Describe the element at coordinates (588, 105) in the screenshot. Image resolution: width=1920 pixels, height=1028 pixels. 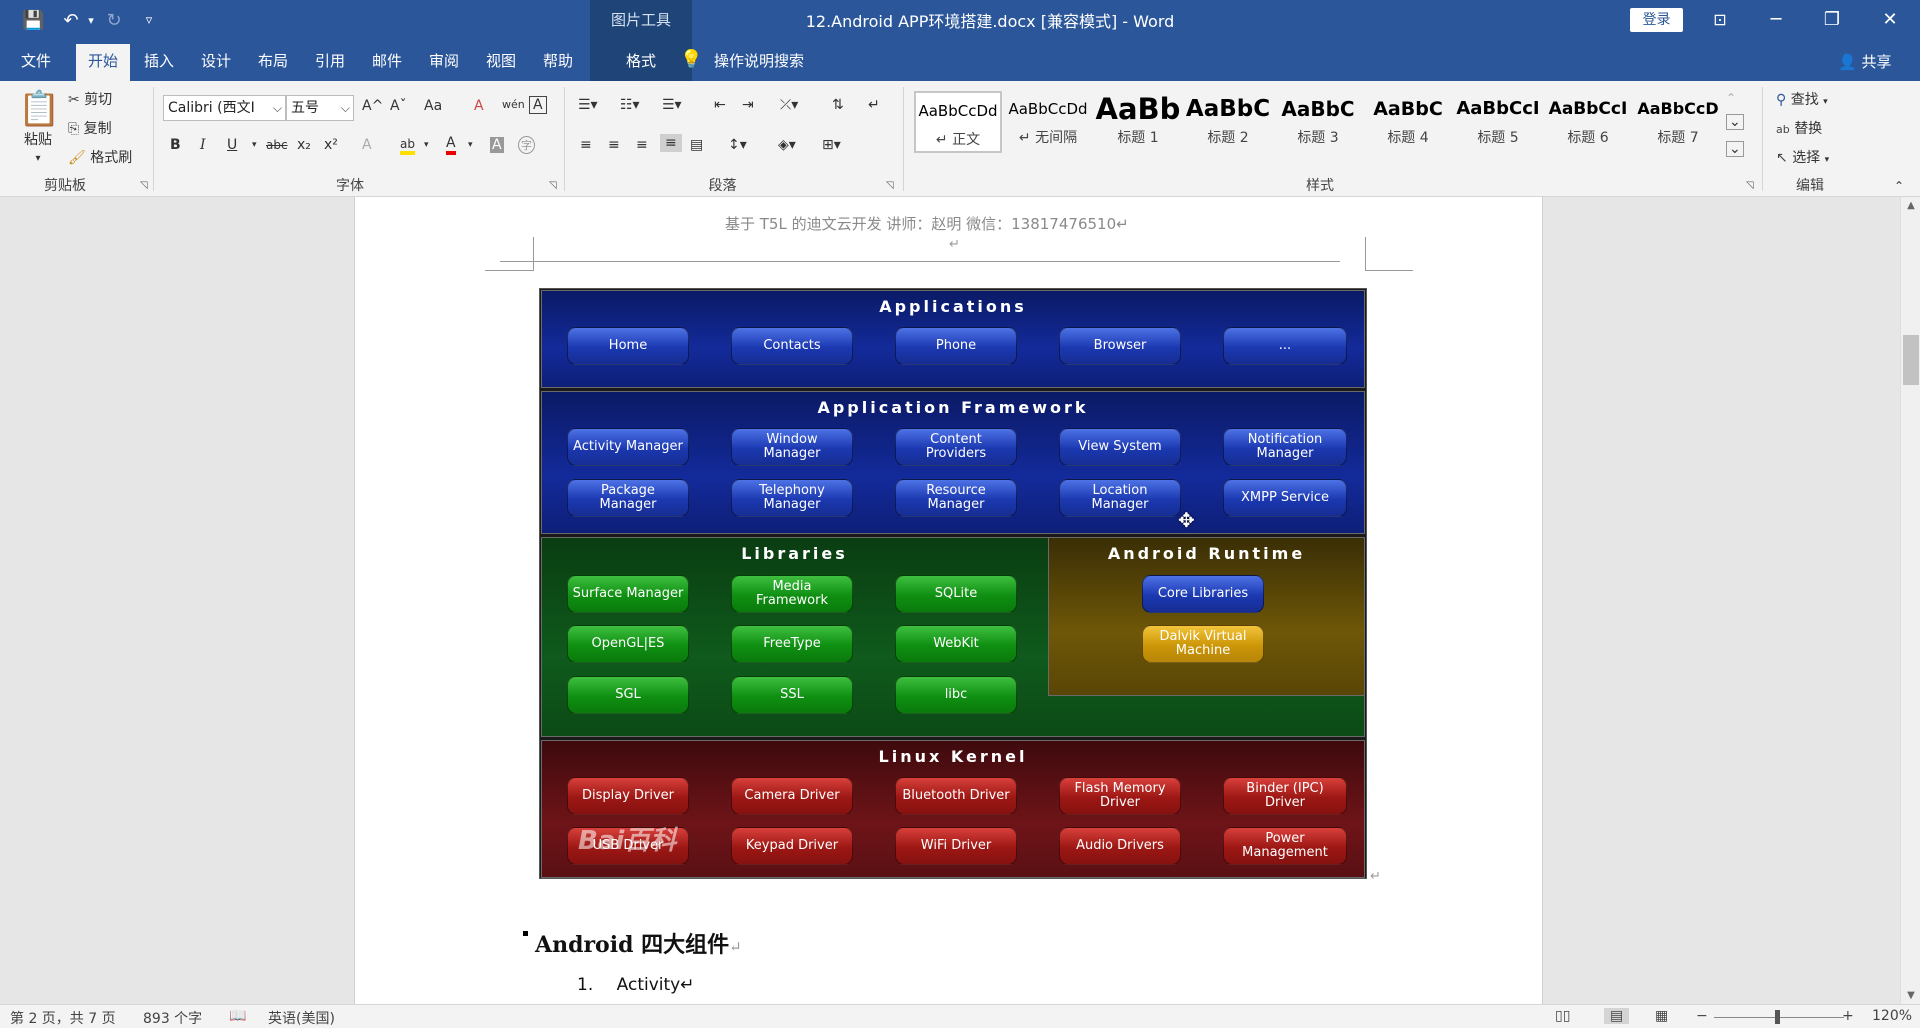
I see `bullets-icon: ☰▾` at that location.